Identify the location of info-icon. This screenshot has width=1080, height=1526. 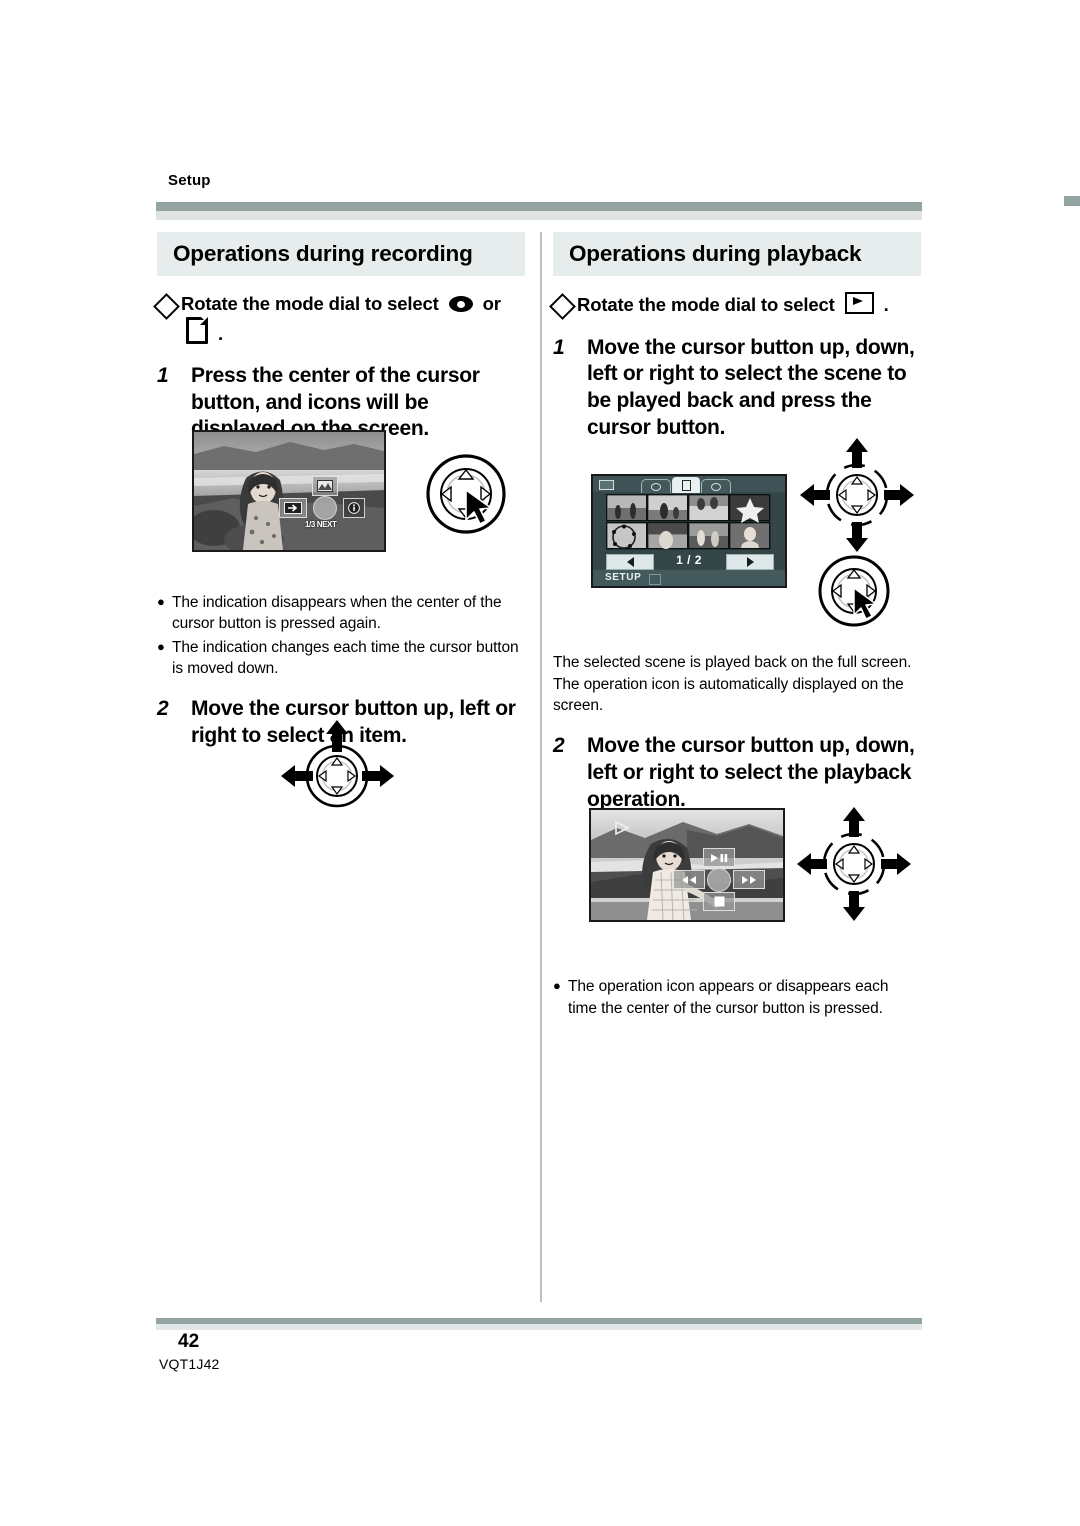
(354, 508).